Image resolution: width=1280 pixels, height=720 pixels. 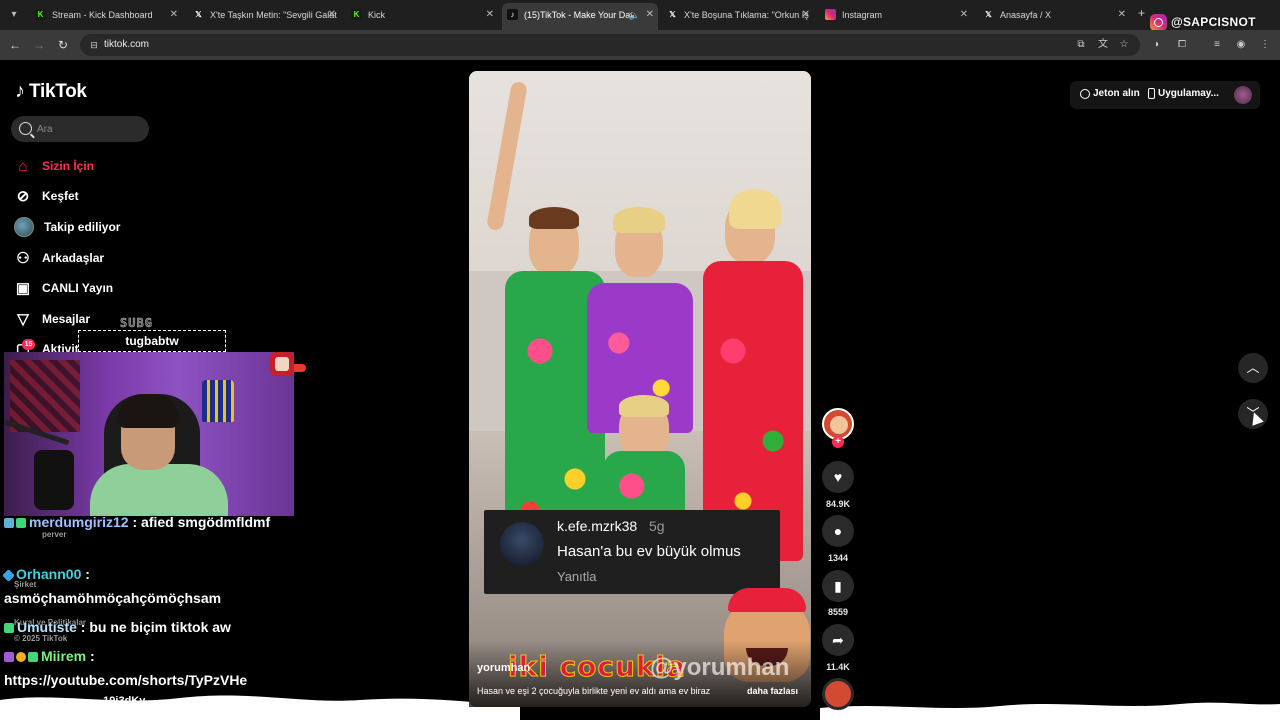 I want to click on sticker-face, so click(x=282, y=364).